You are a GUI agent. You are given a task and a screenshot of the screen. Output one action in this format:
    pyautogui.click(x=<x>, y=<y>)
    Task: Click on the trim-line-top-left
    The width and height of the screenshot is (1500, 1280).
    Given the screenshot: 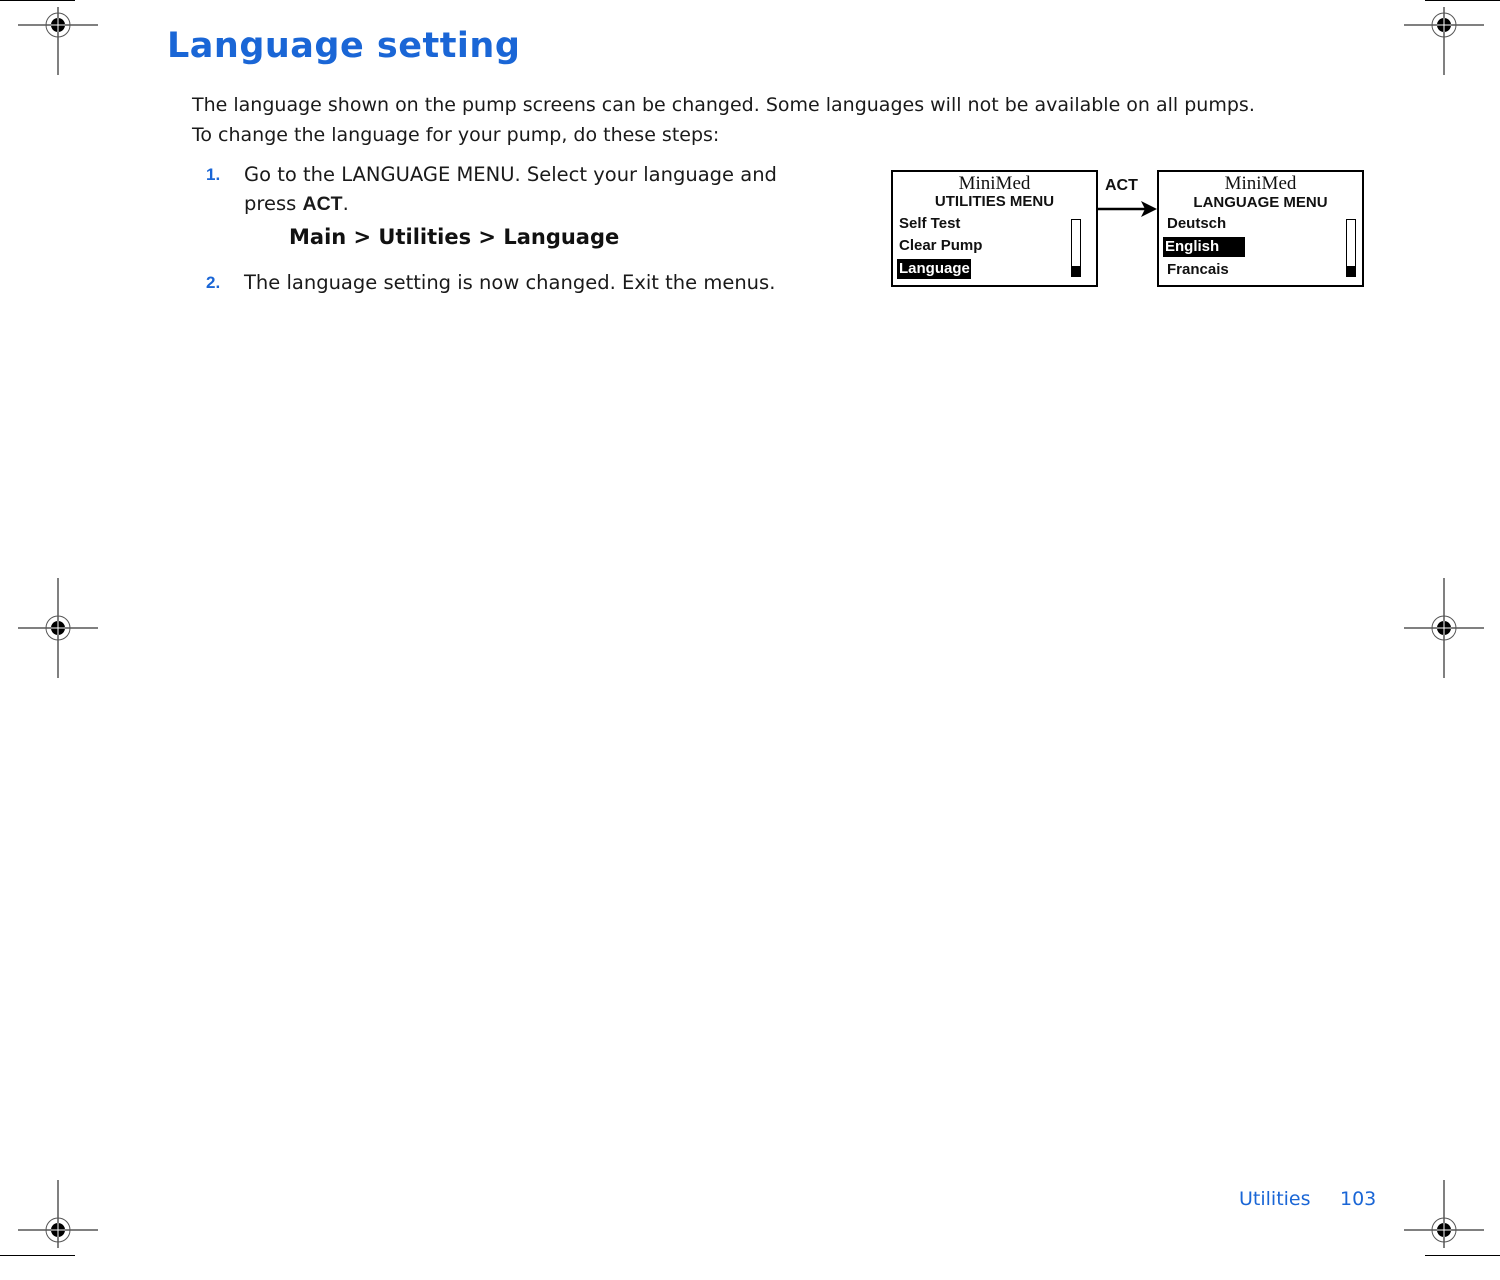 What is the action you would take?
    pyautogui.click(x=37, y=0)
    